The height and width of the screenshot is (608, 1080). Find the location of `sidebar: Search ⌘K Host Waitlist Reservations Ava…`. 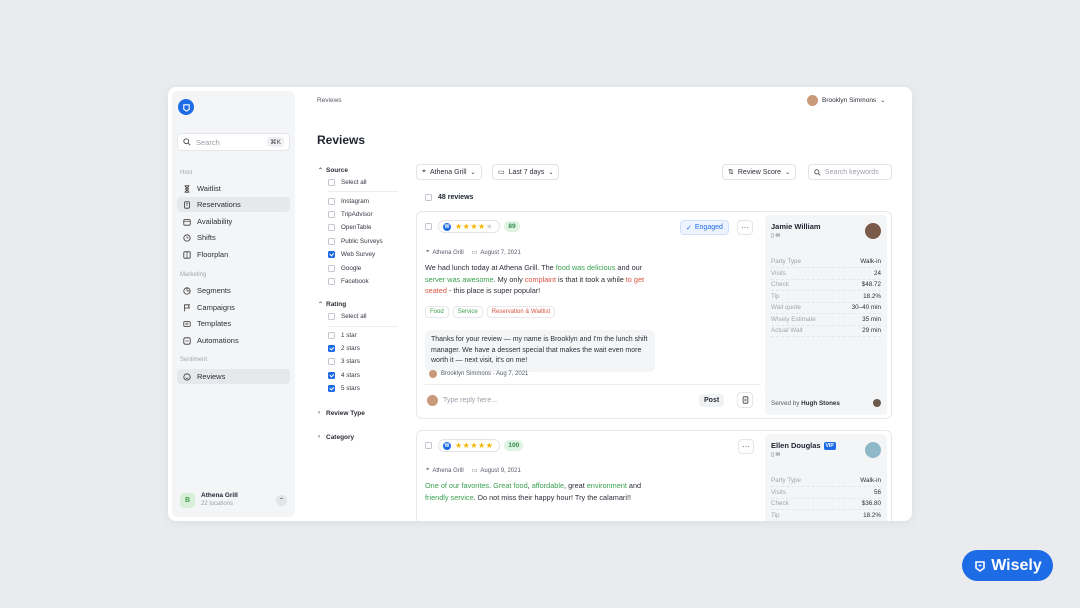

sidebar: Search ⌘K Host Waitlist Reservations Ava… is located at coordinates (233, 304).